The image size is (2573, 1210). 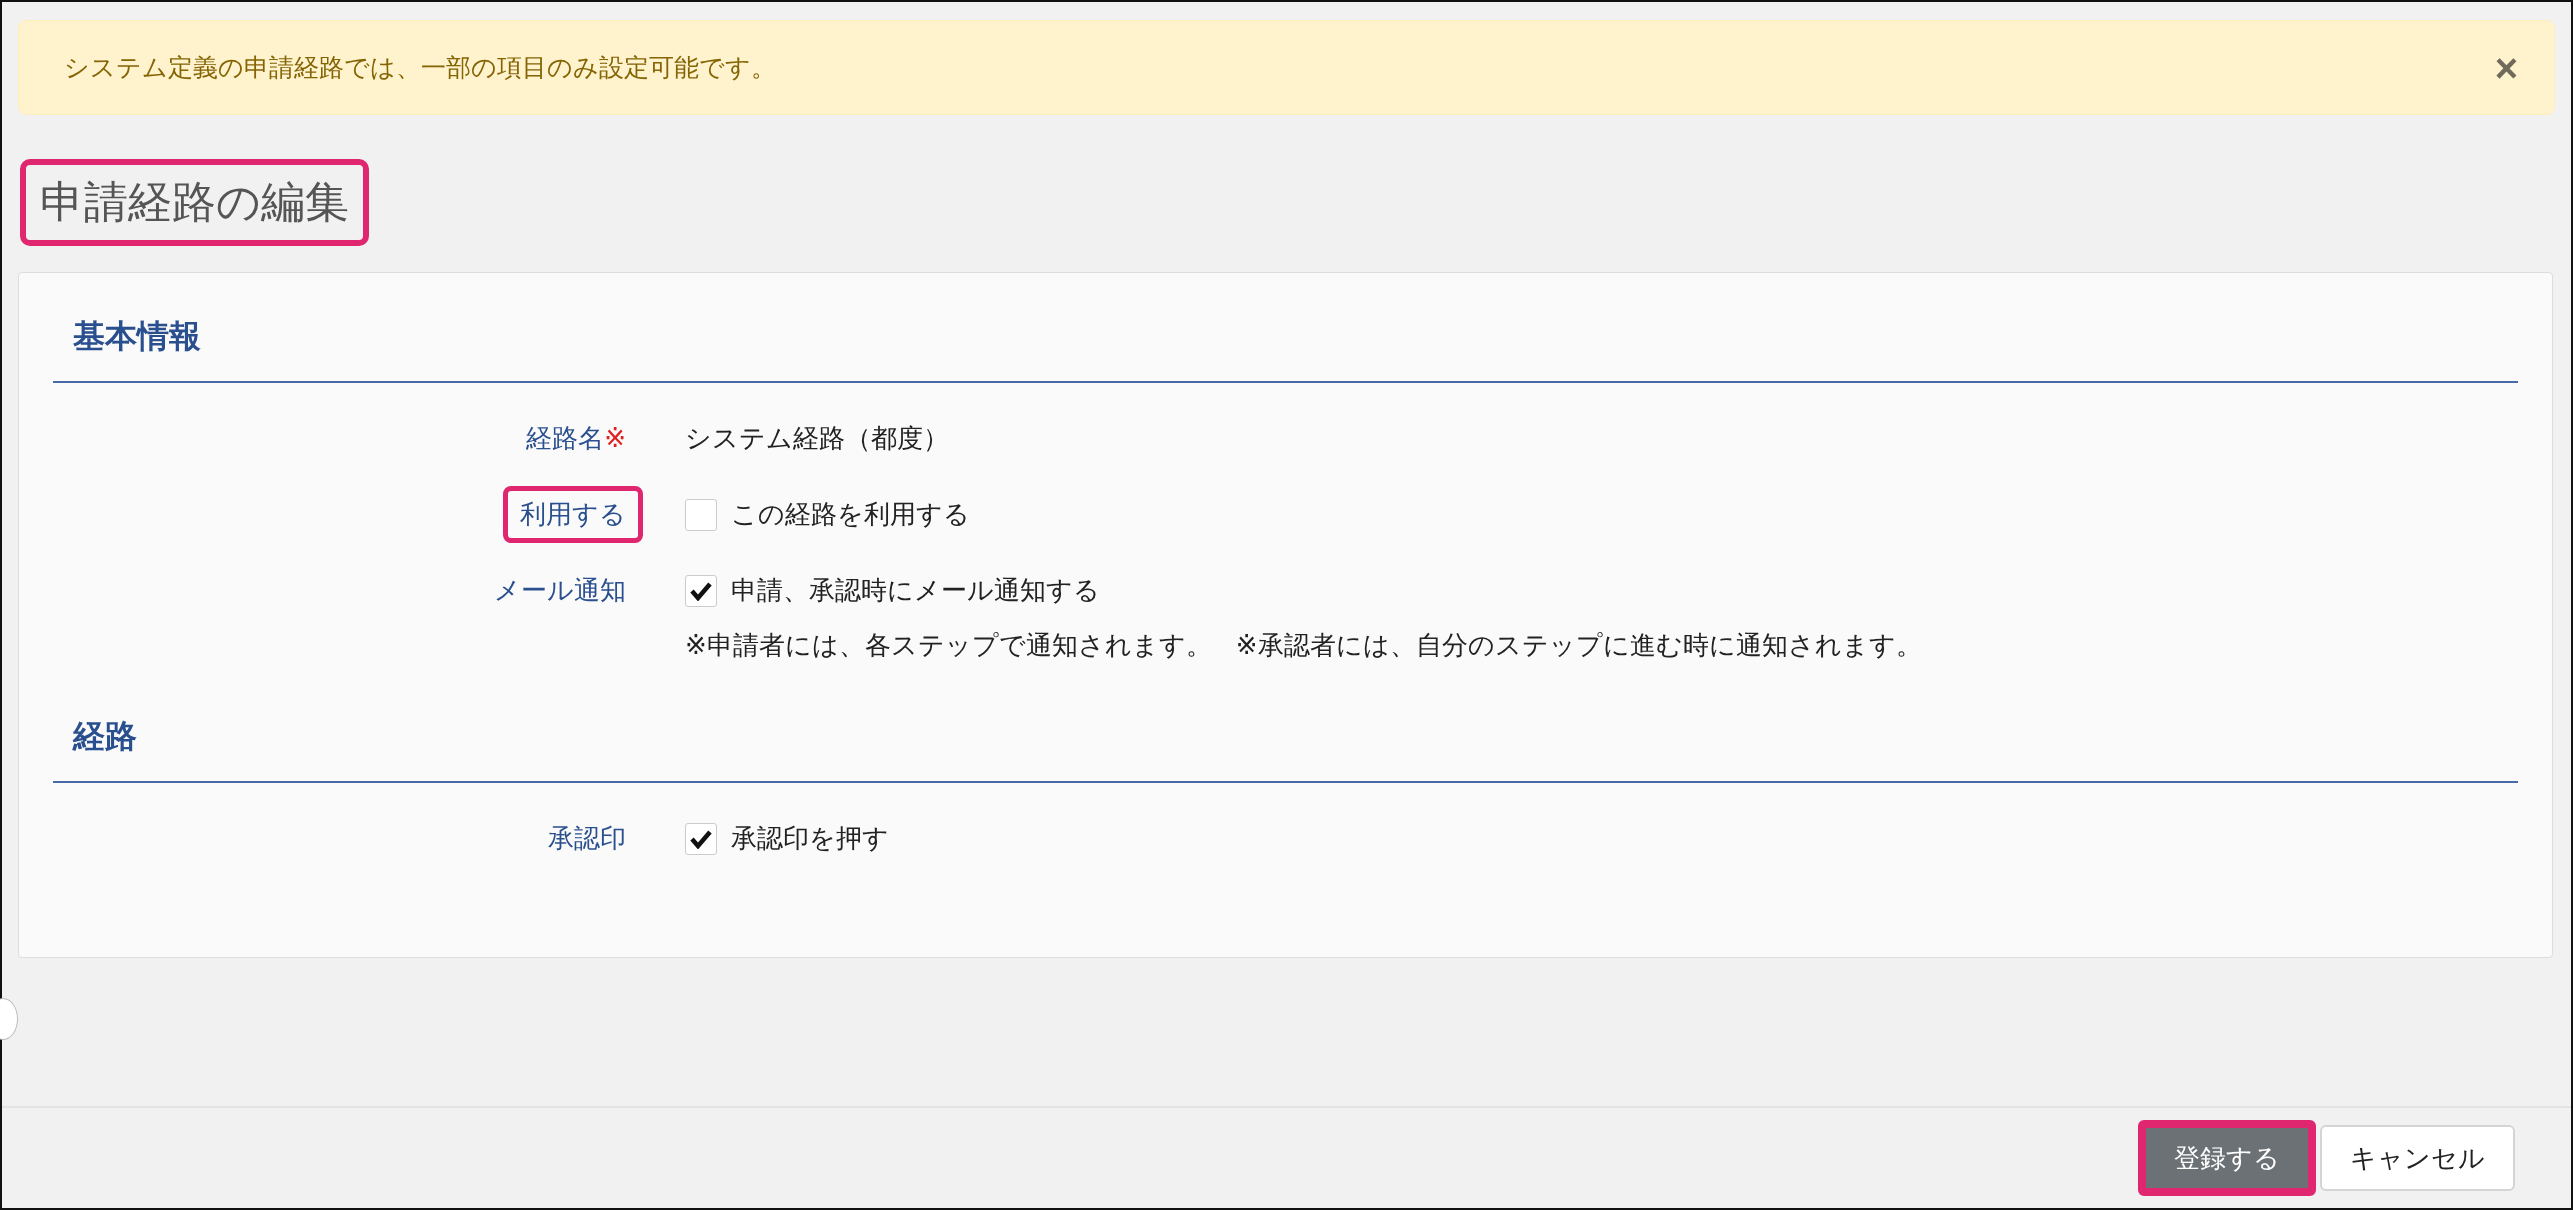 What do you see at coordinates (2227, 1158) in the screenshot?
I see `submit-button: 登録する` at bounding box center [2227, 1158].